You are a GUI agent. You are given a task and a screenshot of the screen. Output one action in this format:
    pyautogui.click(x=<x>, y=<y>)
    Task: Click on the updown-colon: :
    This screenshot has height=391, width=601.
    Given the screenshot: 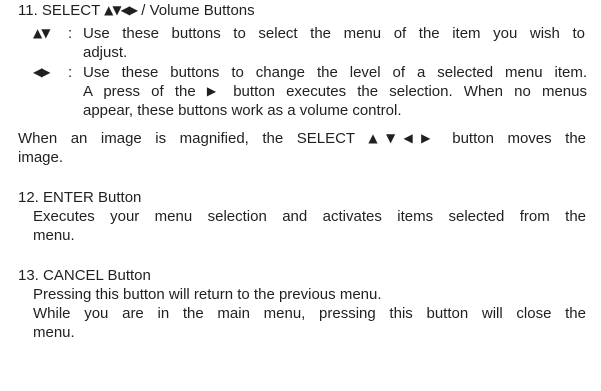 What is the action you would take?
    pyautogui.click(x=70, y=33)
    